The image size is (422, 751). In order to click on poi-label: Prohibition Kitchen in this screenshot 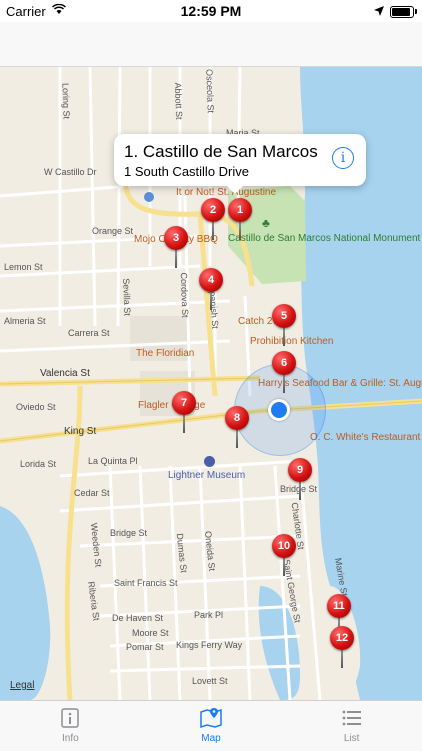, I will do `click(292, 341)`.